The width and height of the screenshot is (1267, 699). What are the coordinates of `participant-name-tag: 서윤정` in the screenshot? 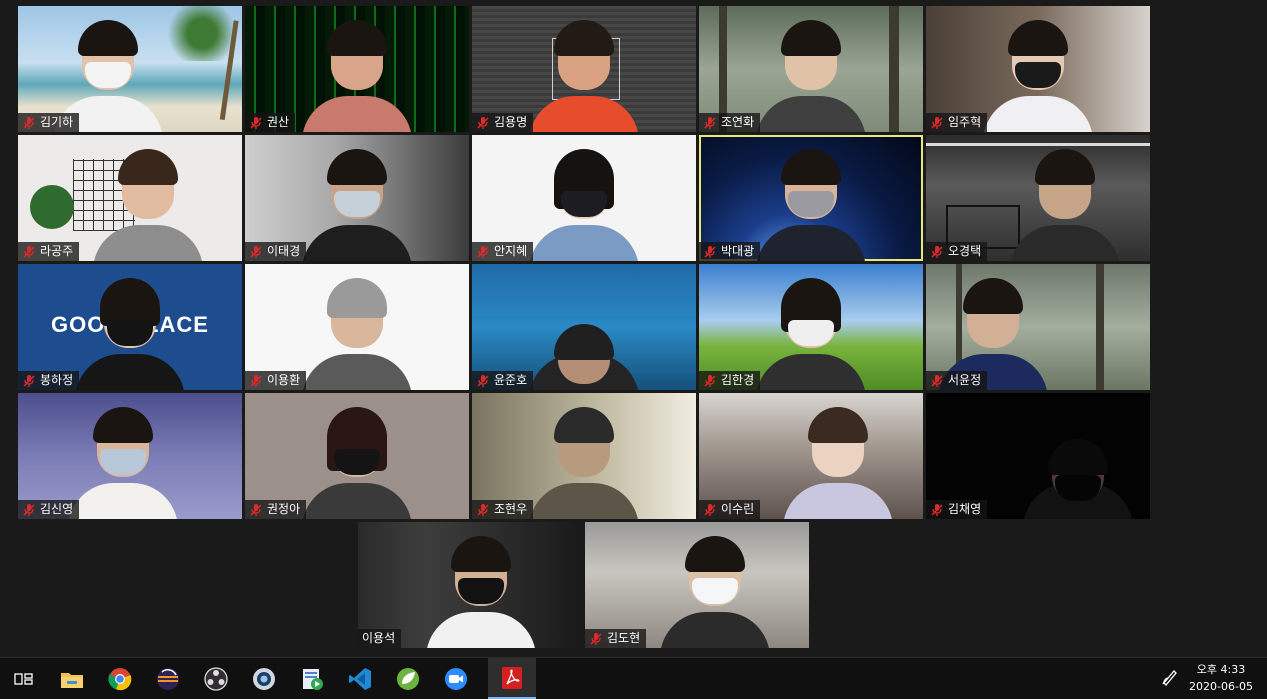 It's located at (957, 380).